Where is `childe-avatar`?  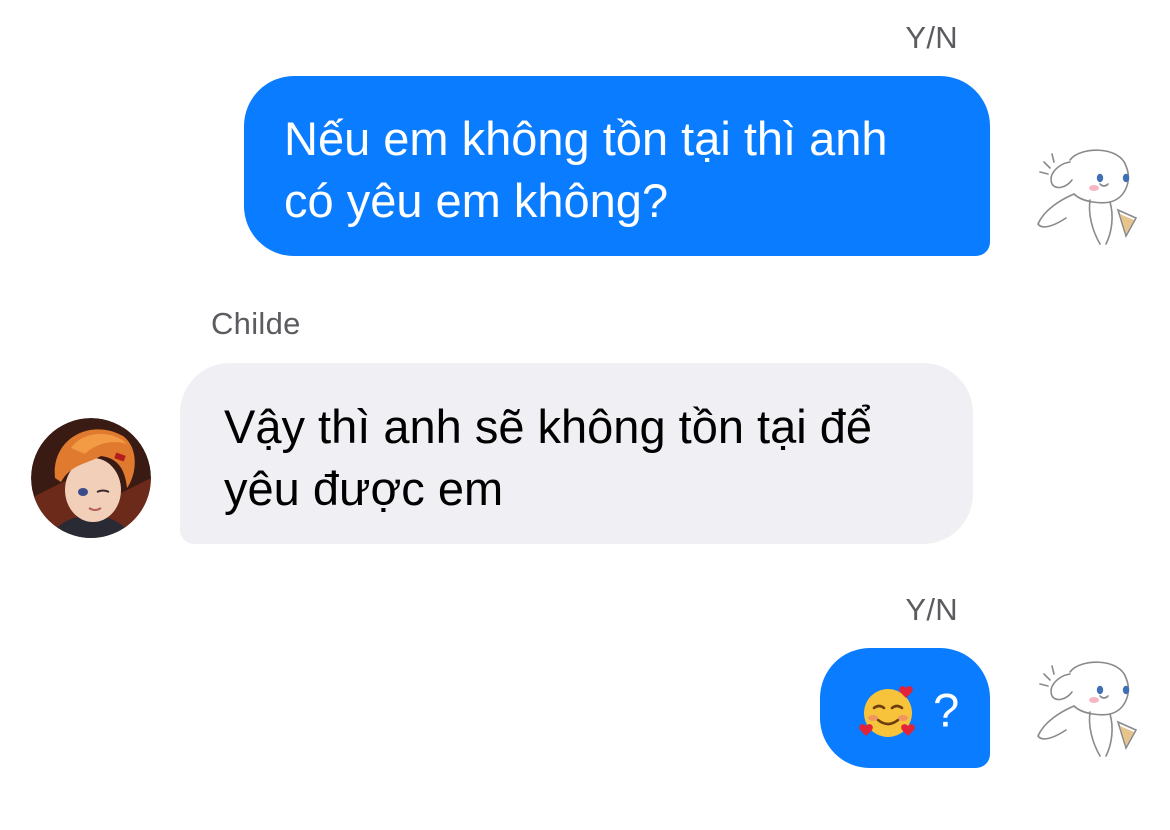 childe-avatar is located at coordinates (91, 478).